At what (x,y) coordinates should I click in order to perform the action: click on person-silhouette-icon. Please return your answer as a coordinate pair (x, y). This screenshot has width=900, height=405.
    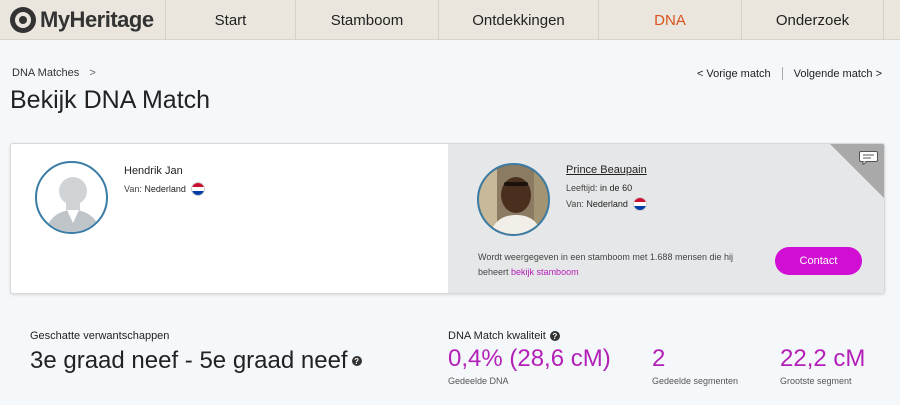
    Looking at the image, I should click on (73, 204).